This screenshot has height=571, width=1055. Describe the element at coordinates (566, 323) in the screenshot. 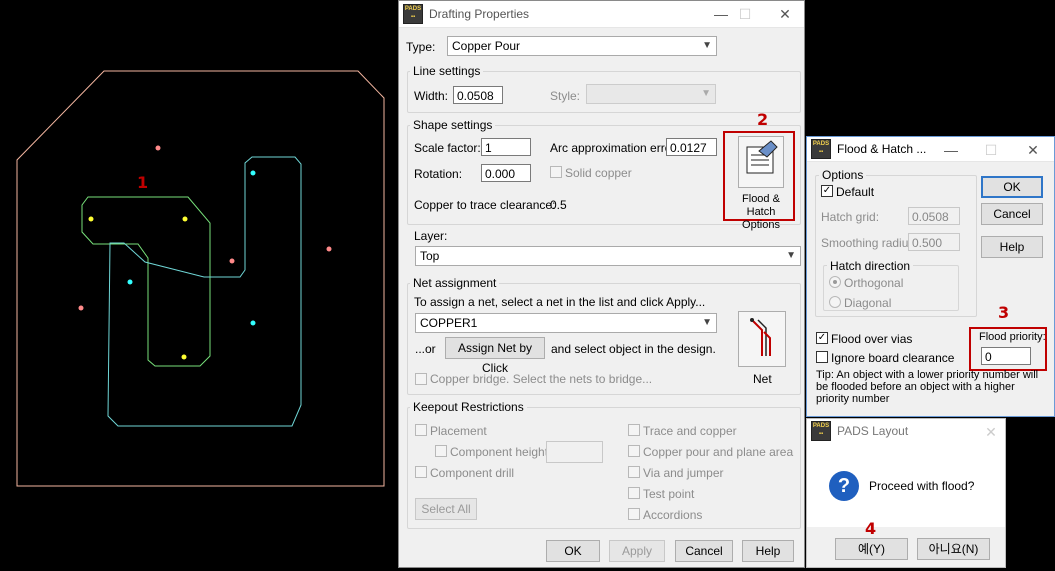

I see `net-select: COPPER1 ▼` at that location.